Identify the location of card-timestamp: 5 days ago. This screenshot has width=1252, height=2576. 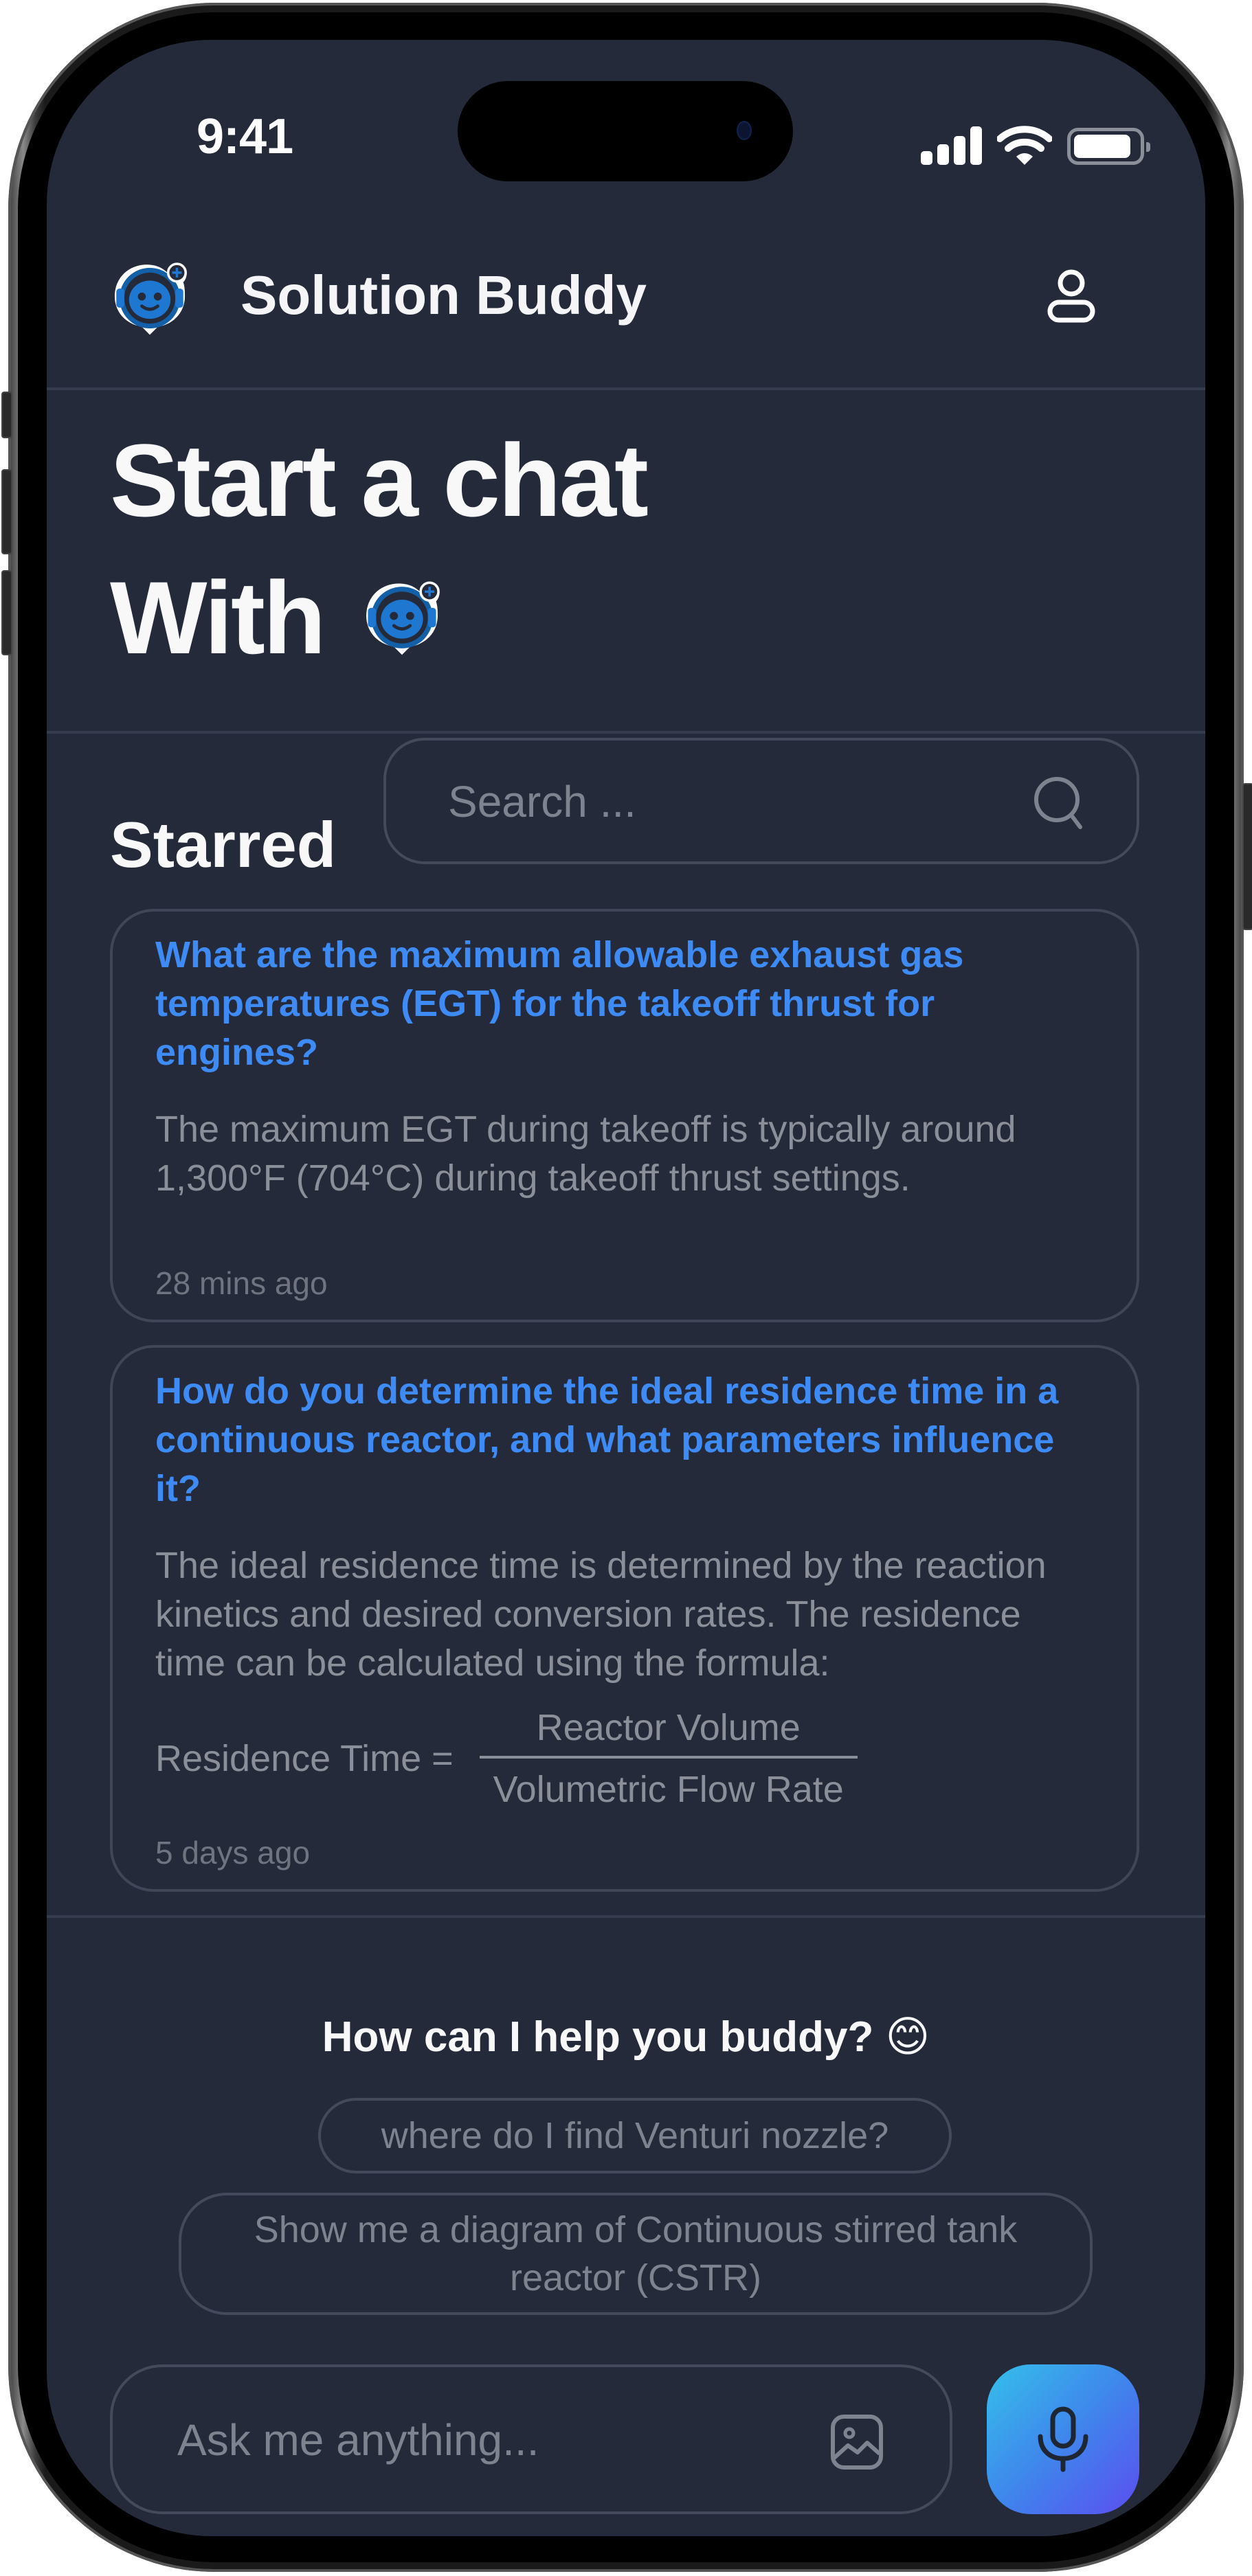
(233, 1853).